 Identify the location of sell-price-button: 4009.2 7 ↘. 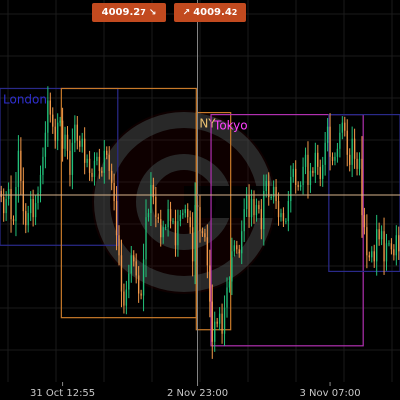
(129, 12).